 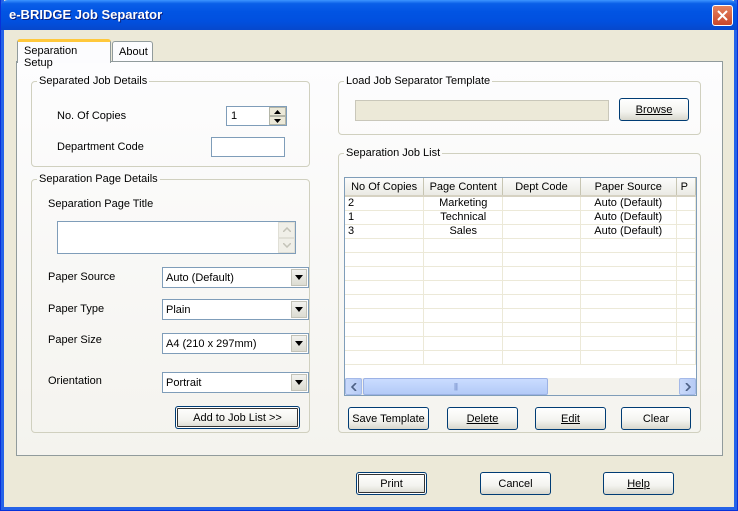 What do you see at coordinates (463, 203) in the screenshot?
I see `cell-page-content: Marketing` at bounding box center [463, 203].